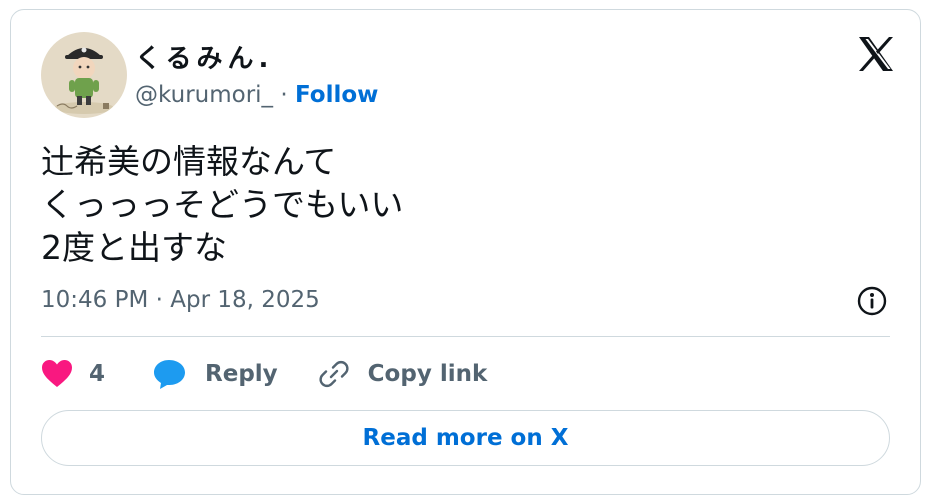  I want to click on copy-link-button: Copy link, so click(403, 374).